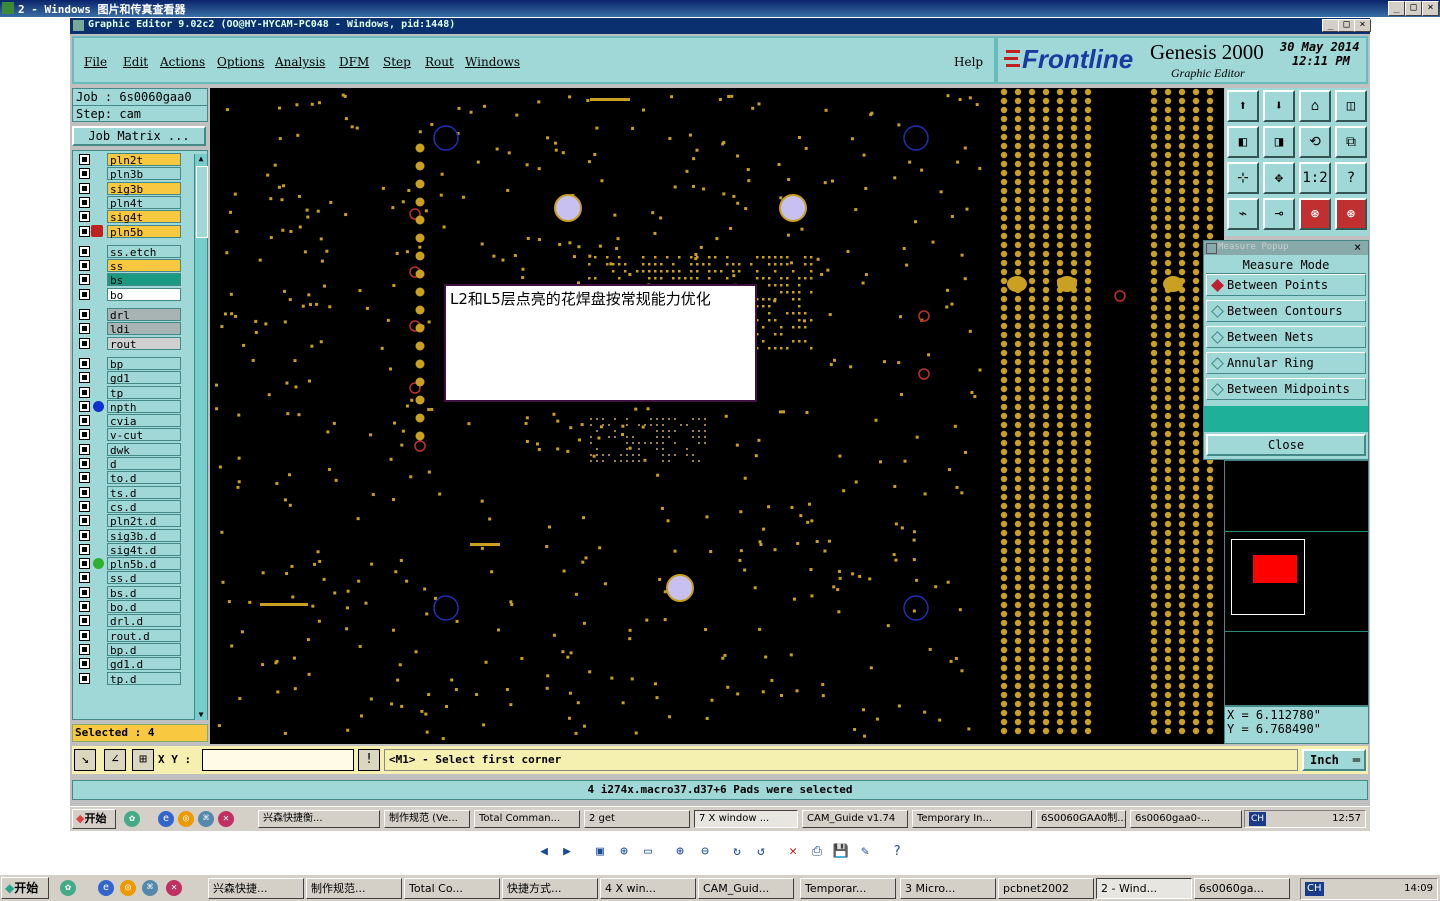 The height and width of the screenshot is (901, 1440). Describe the element at coordinates (130, 266) in the screenshot. I see `layer-row-ss: ss` at that location.